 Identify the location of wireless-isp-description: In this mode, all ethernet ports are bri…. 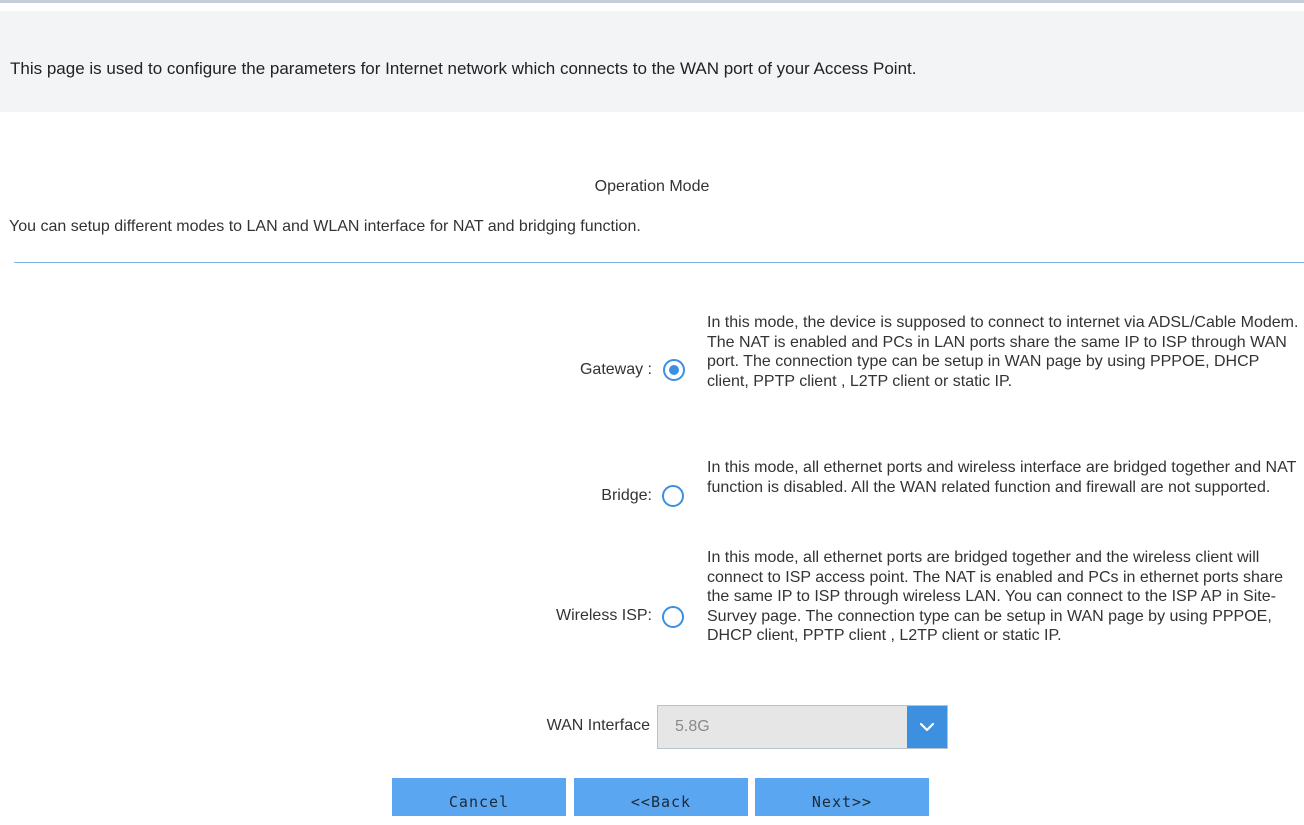
(995, 596).